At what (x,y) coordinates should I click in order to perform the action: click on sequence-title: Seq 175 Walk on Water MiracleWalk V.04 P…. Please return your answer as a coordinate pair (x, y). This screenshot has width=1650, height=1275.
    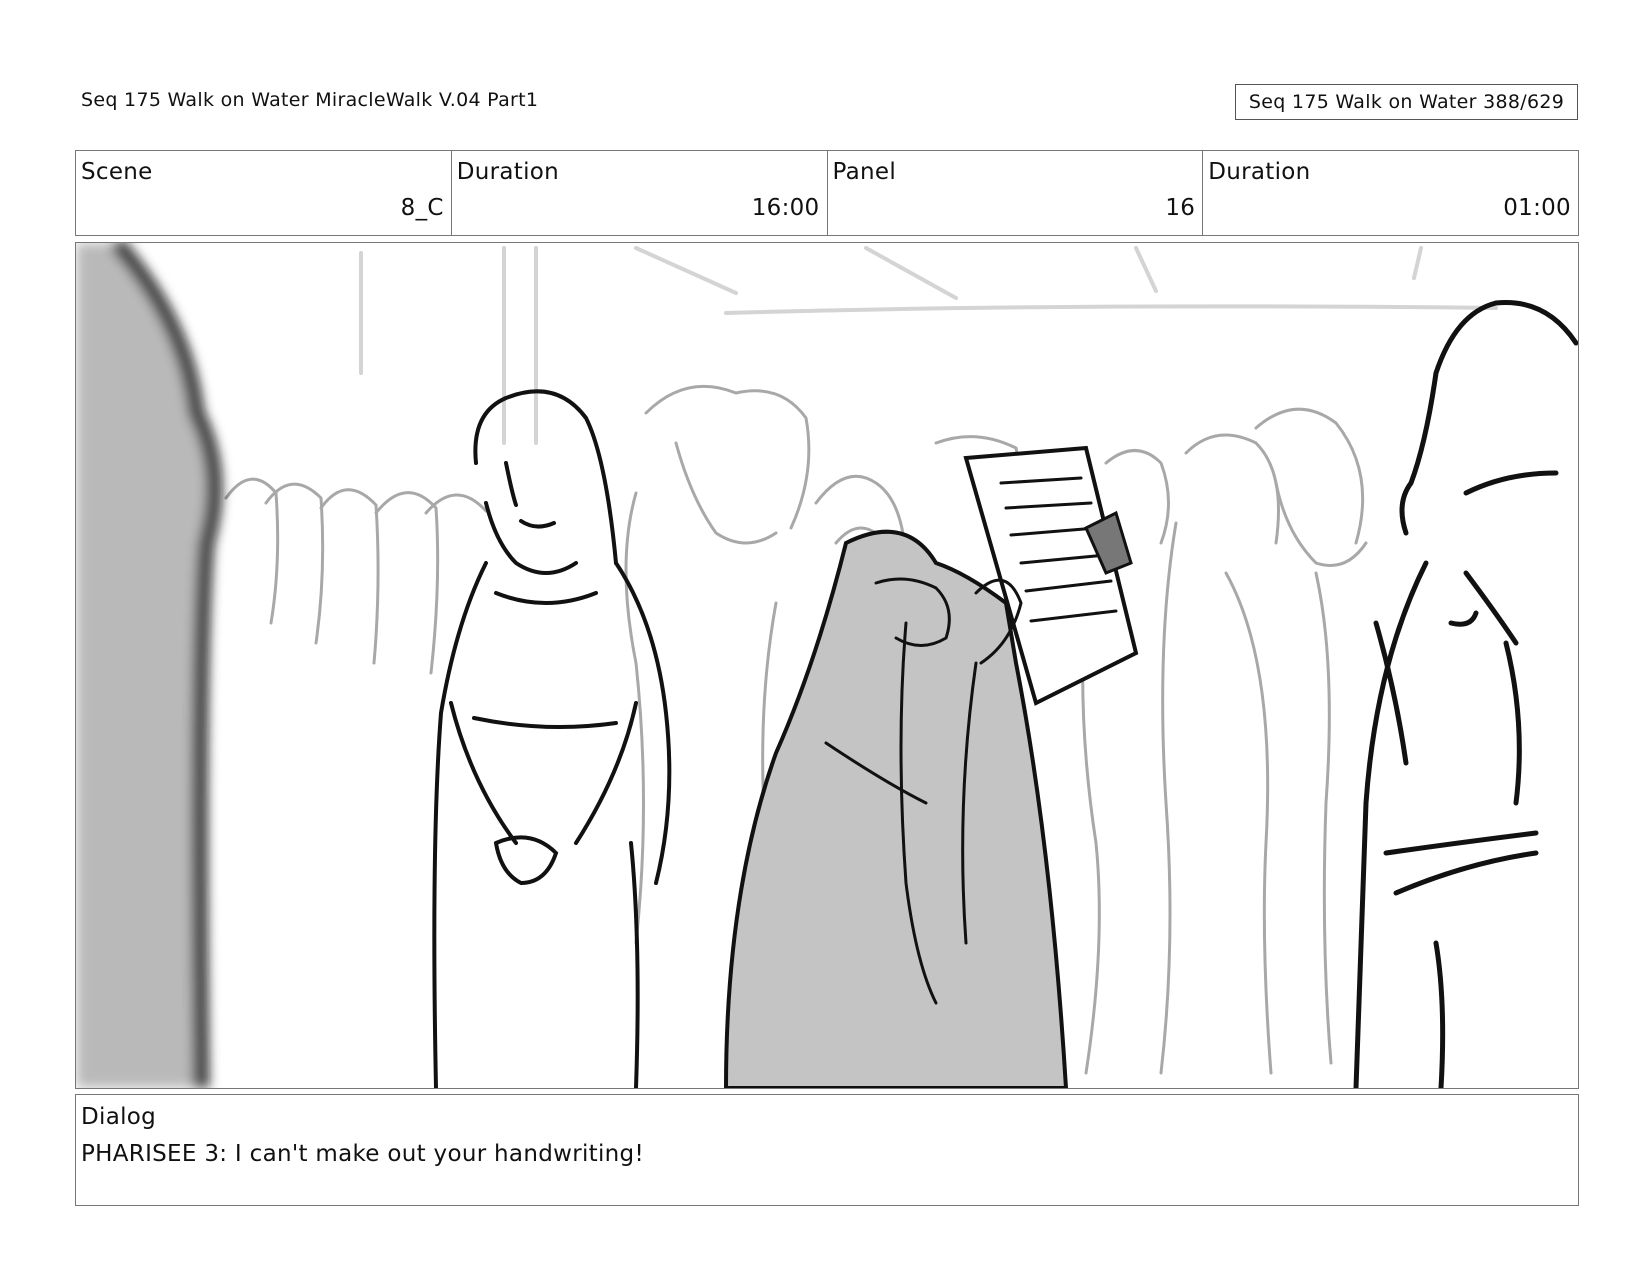
    Looking at the image, I should click on (310, 100).